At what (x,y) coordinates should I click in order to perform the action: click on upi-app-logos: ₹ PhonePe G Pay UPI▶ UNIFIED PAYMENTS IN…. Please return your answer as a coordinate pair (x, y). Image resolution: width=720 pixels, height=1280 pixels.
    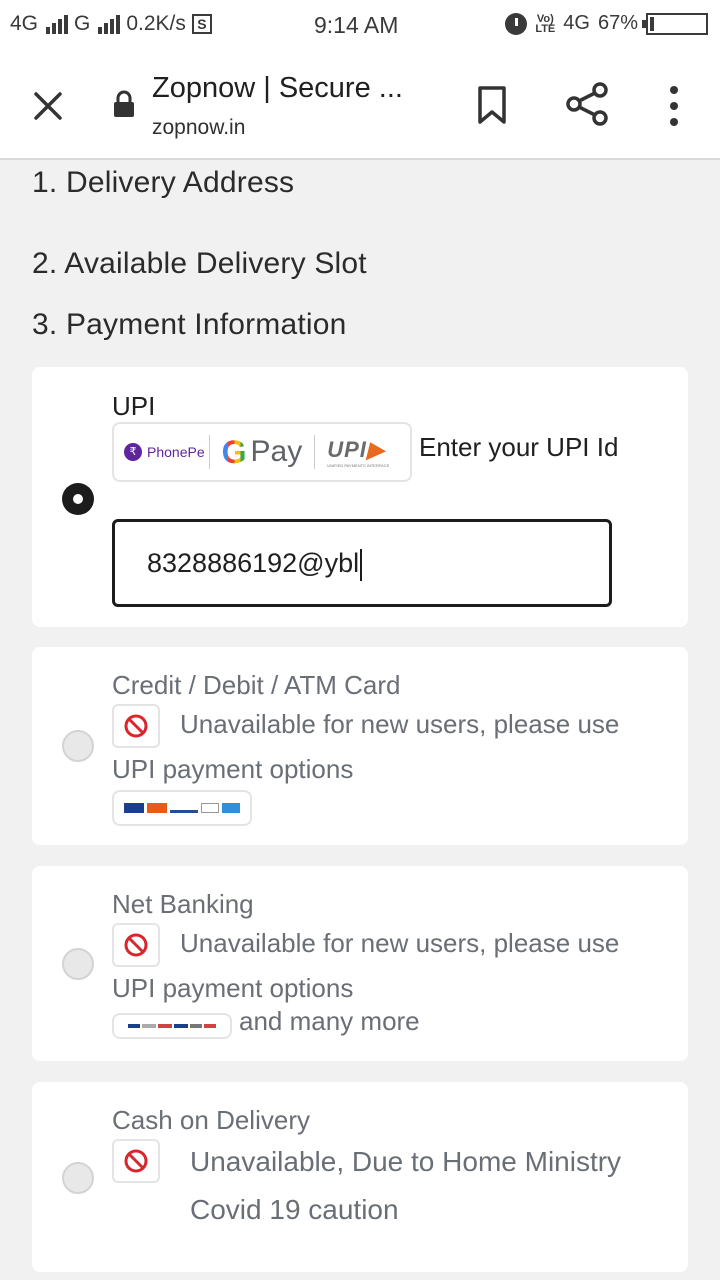
    Looking at the image, I should click on (262, 452).